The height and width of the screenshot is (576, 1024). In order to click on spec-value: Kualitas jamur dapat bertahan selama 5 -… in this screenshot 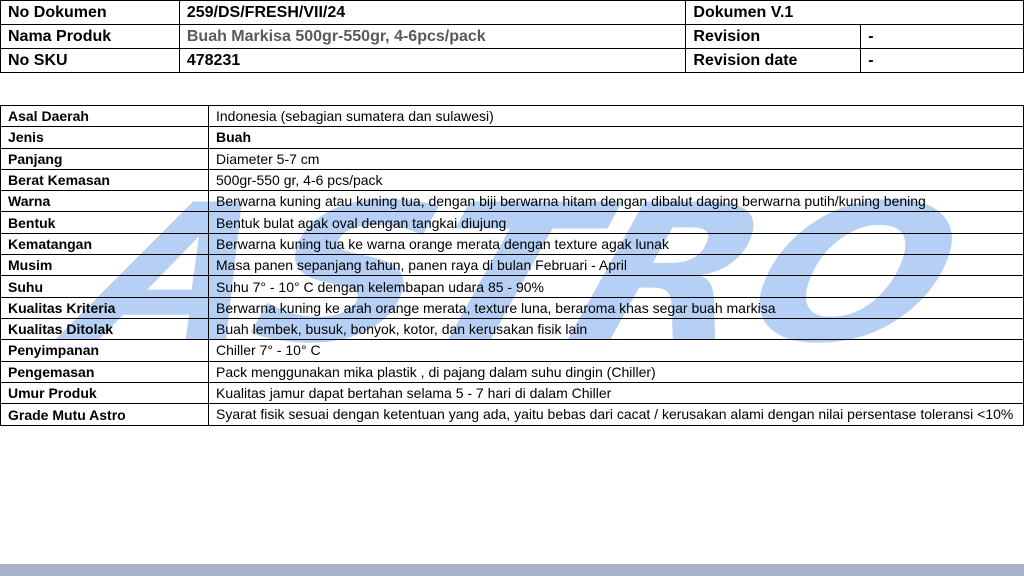, I will do `click(616, 393)`.